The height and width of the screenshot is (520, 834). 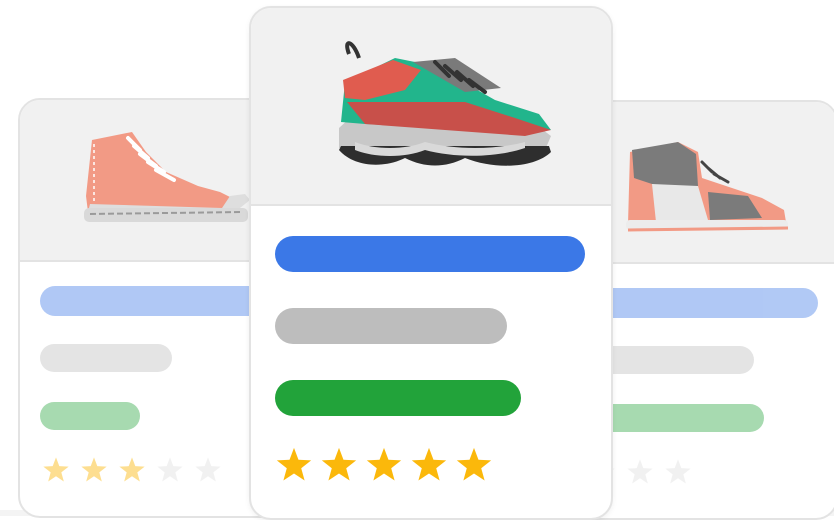 I want to click on product-title-bar, so click(x=430, y=254).